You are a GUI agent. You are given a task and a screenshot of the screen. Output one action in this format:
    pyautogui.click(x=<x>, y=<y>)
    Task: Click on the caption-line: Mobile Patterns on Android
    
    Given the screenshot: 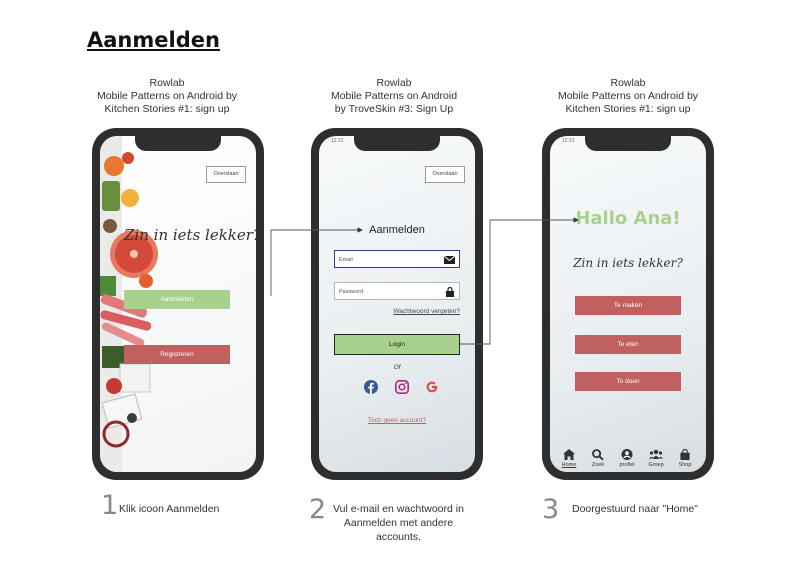 What is the action you would take?
    pyautogui.click(x=394, y=96)
    